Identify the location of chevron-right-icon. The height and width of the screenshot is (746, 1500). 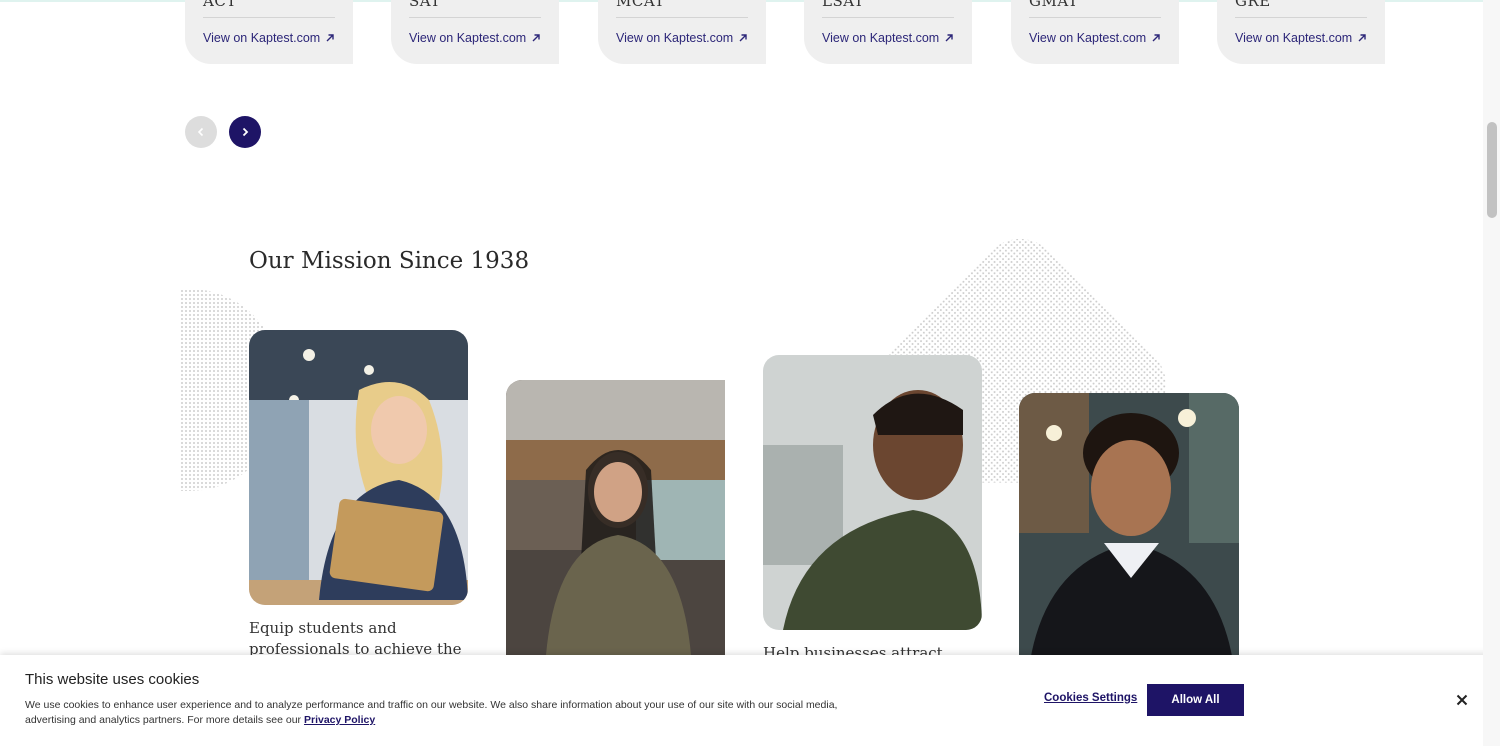
(245, 132).